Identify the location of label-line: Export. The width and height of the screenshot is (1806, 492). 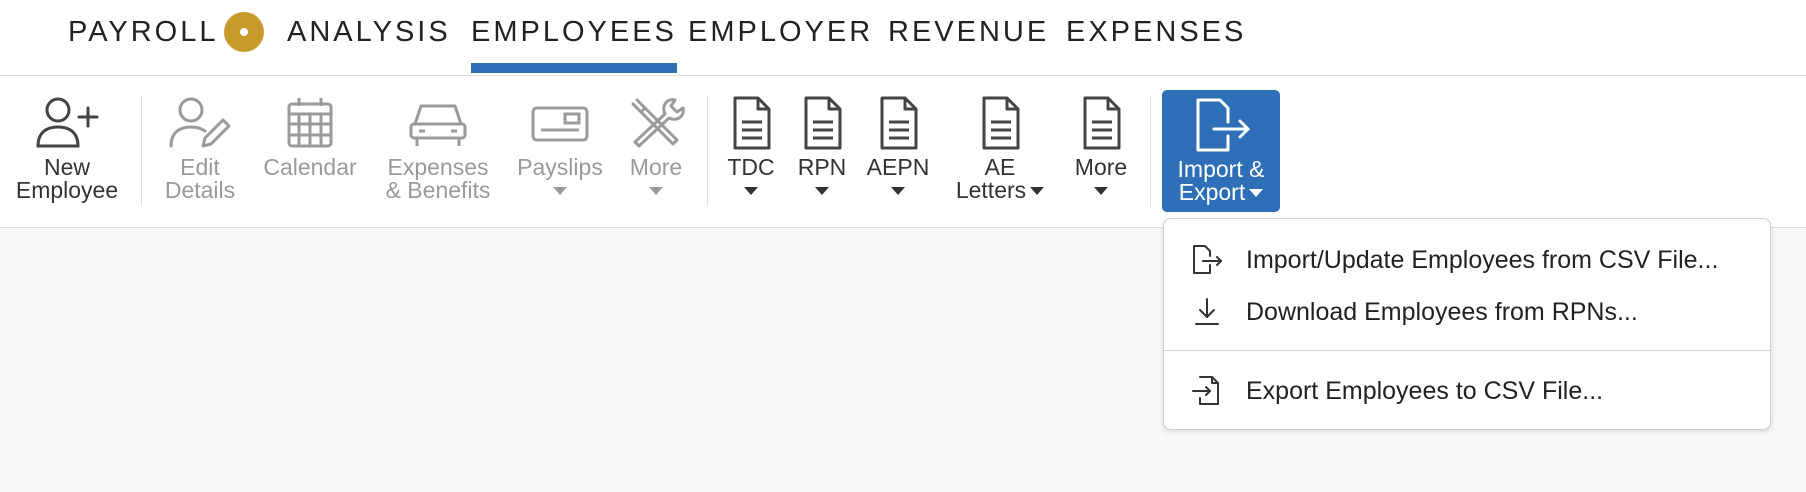
(1221, 192).